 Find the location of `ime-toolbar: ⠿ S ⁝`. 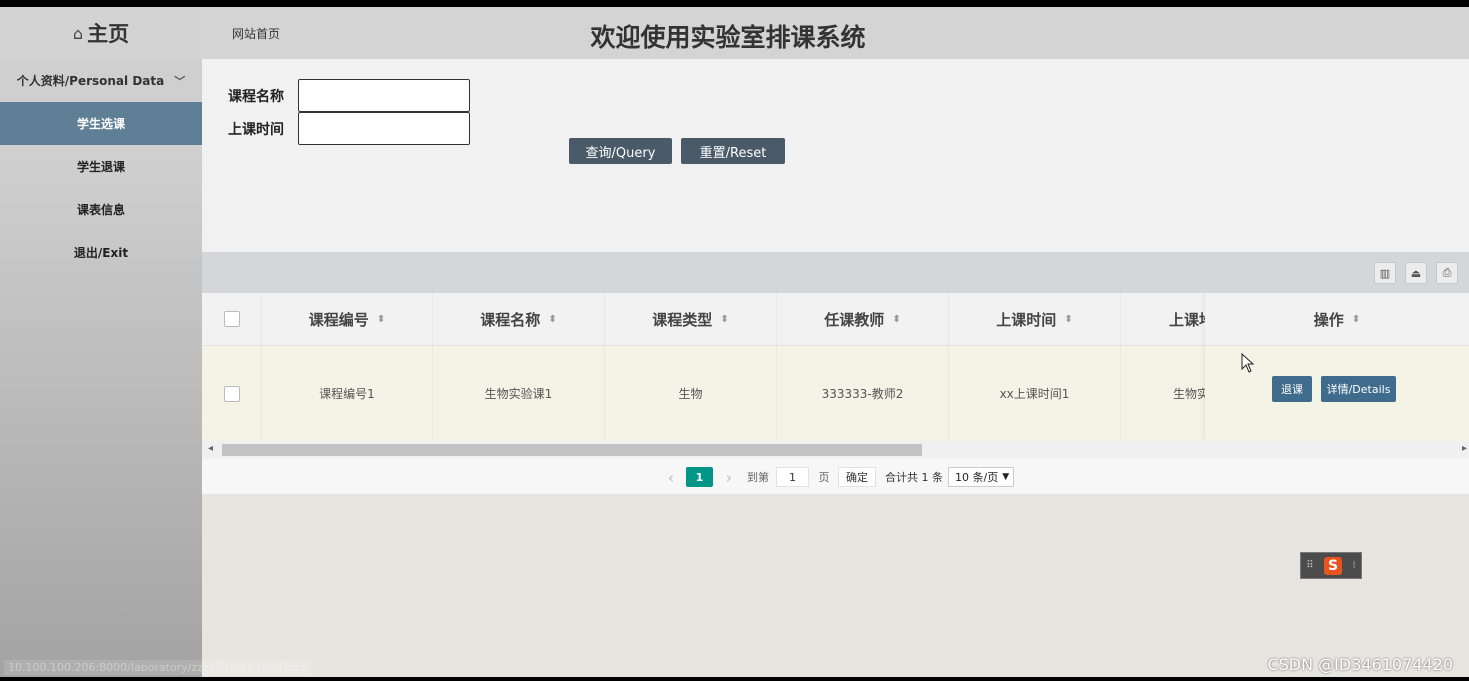

ime-toolbar: ⠿ S ⁝ is located at coordinates (1331, 565).